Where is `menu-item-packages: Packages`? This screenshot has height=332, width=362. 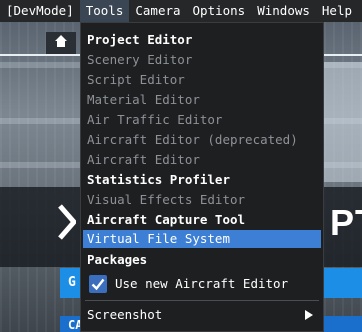
menu-item-packages: Packages is located at coordinates (202, 260).